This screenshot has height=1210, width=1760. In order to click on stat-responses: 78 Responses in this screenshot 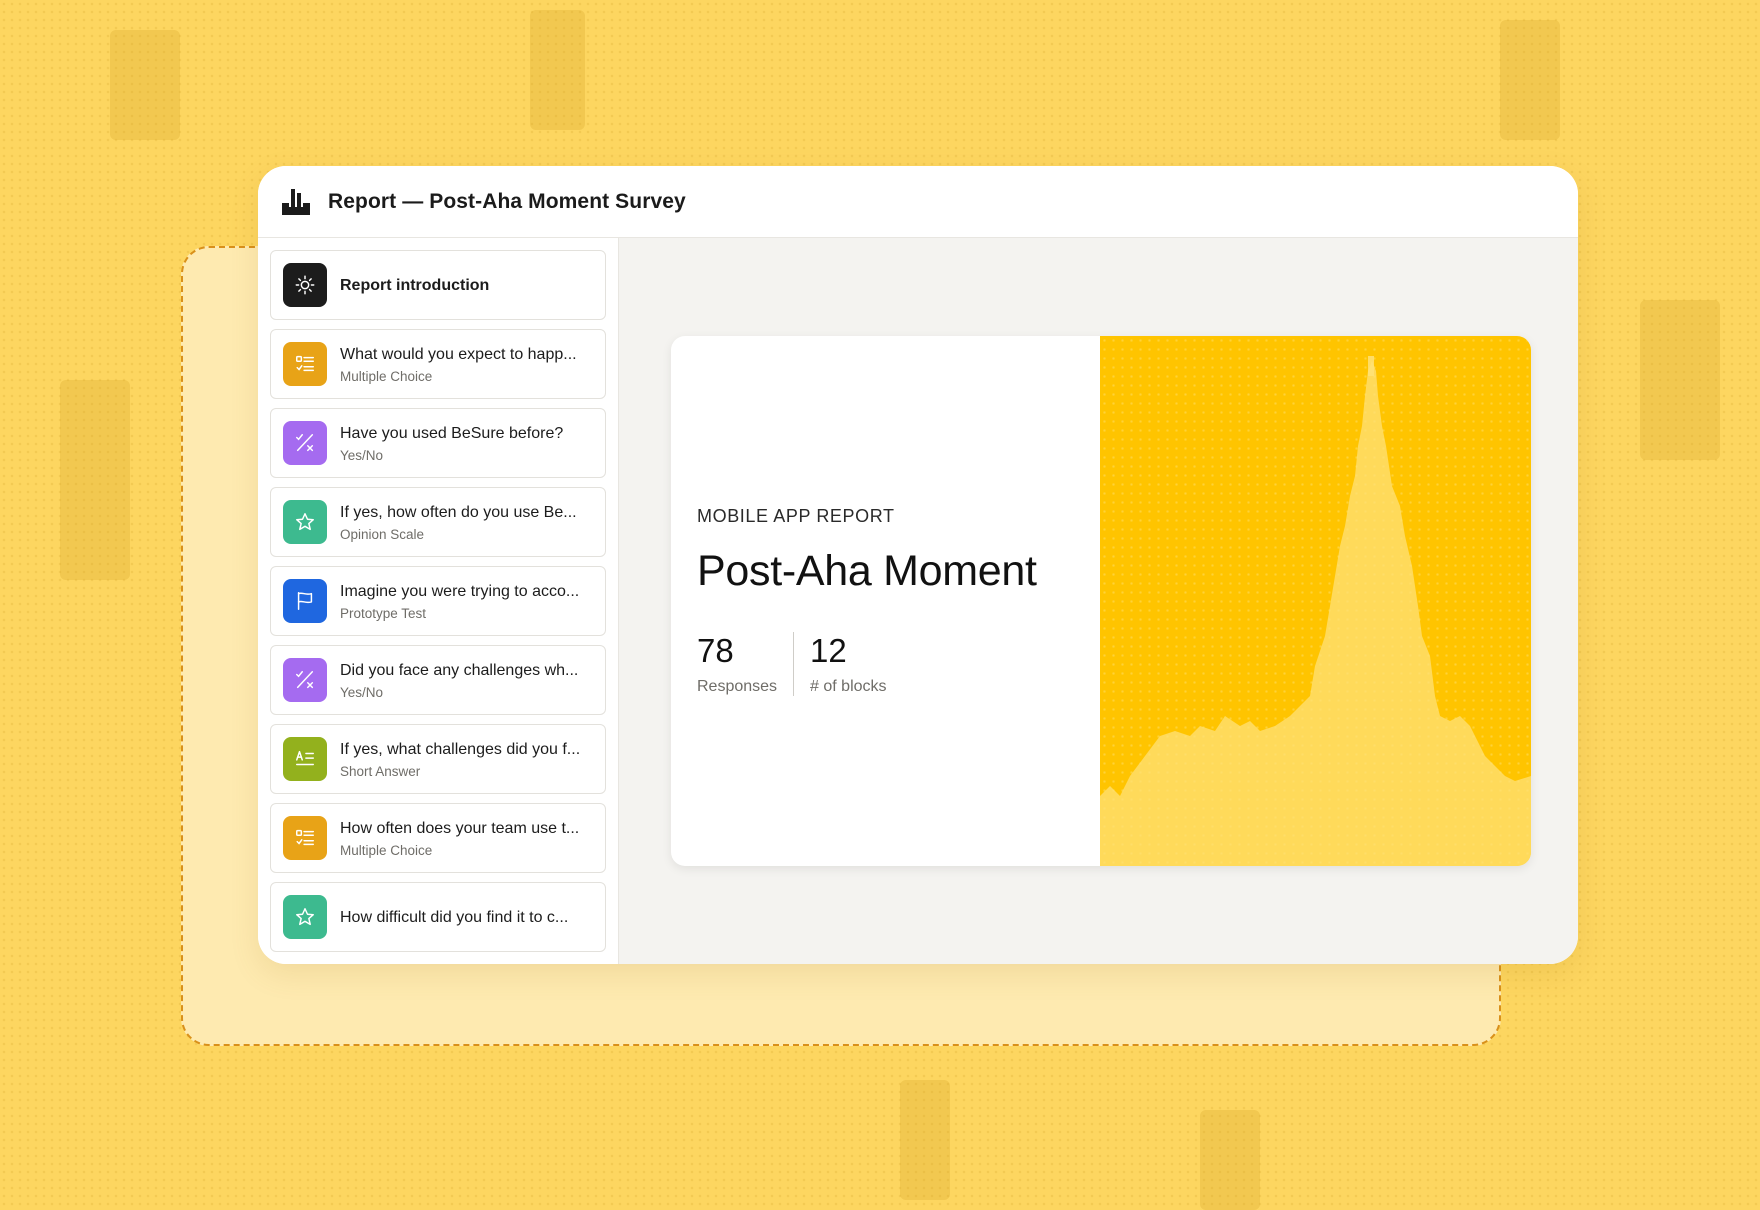, I will do `click(746, 664)`.